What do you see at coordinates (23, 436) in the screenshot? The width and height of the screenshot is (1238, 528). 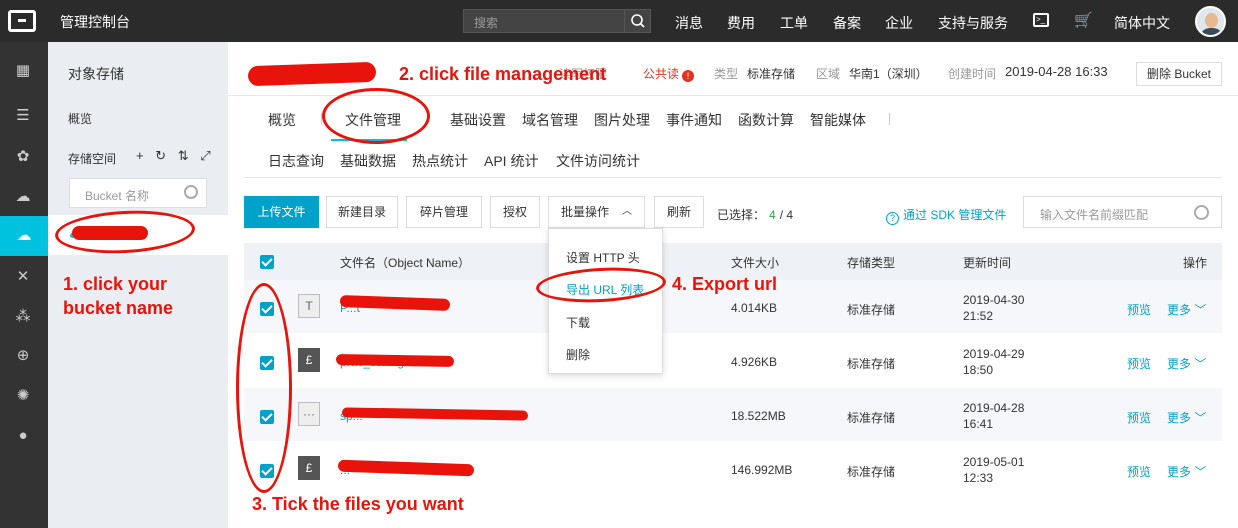 I see `circle-icon: ●` at bounding box center [23, 436].